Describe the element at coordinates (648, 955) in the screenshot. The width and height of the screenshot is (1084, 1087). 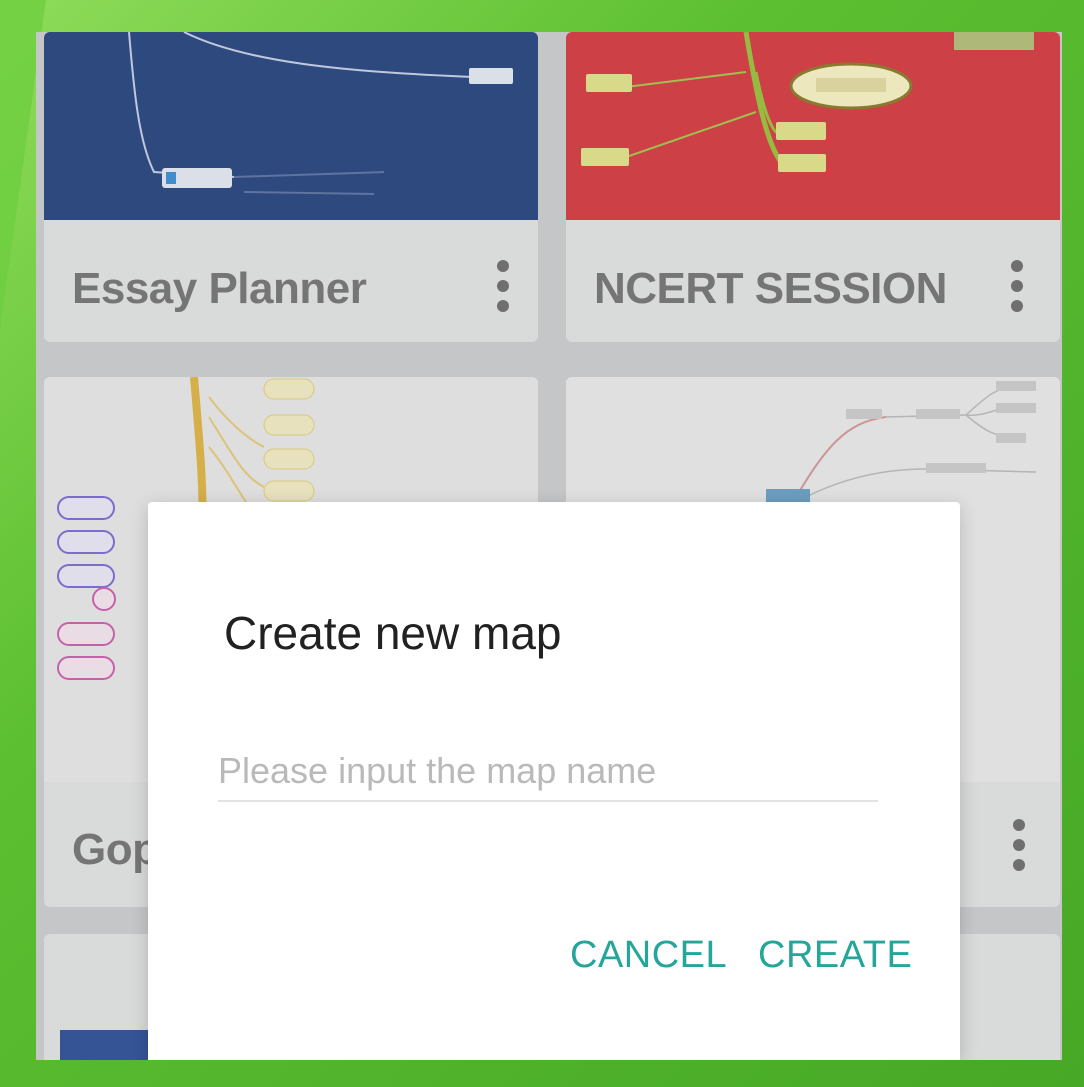
I see `cancel-button: CANCEL` at that location.